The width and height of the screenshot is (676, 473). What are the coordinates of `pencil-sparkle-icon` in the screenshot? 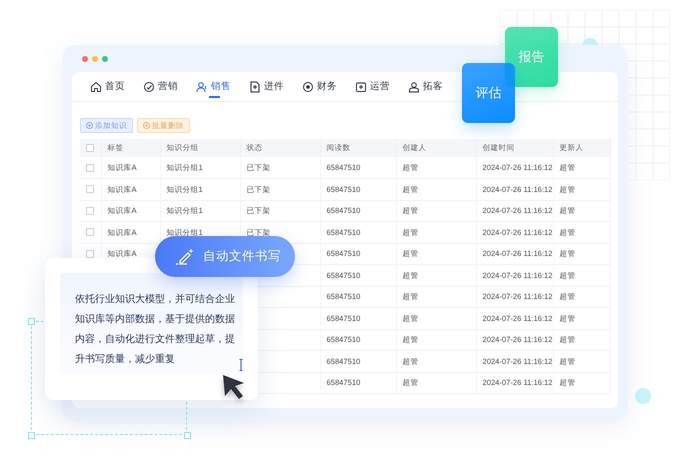 It's located at (185, 257).